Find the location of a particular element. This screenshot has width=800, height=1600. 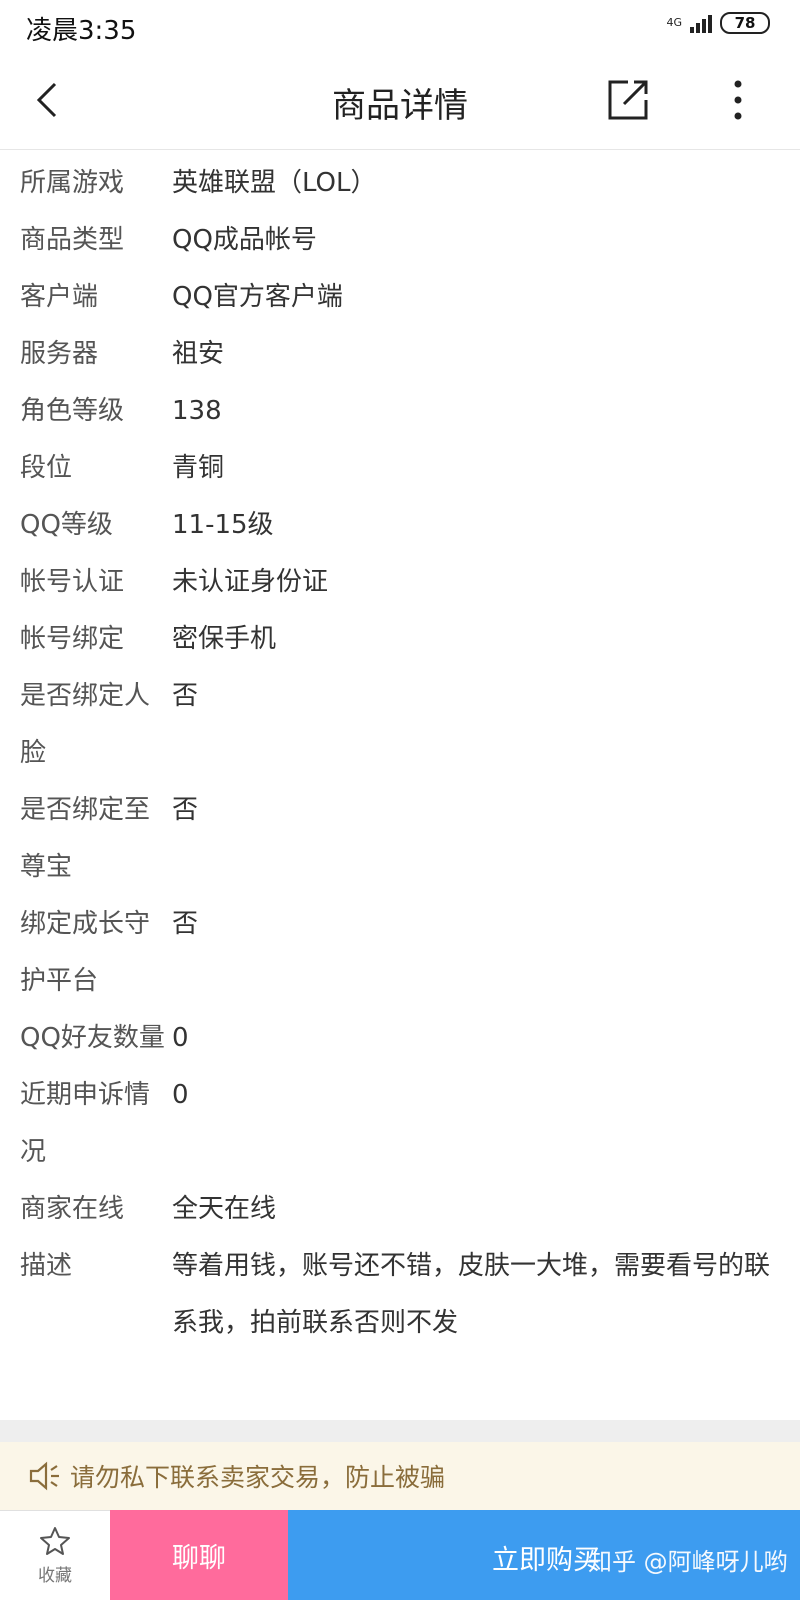

detail-value: 英雄联盟（LOL） is located at coordinates (274, 183).